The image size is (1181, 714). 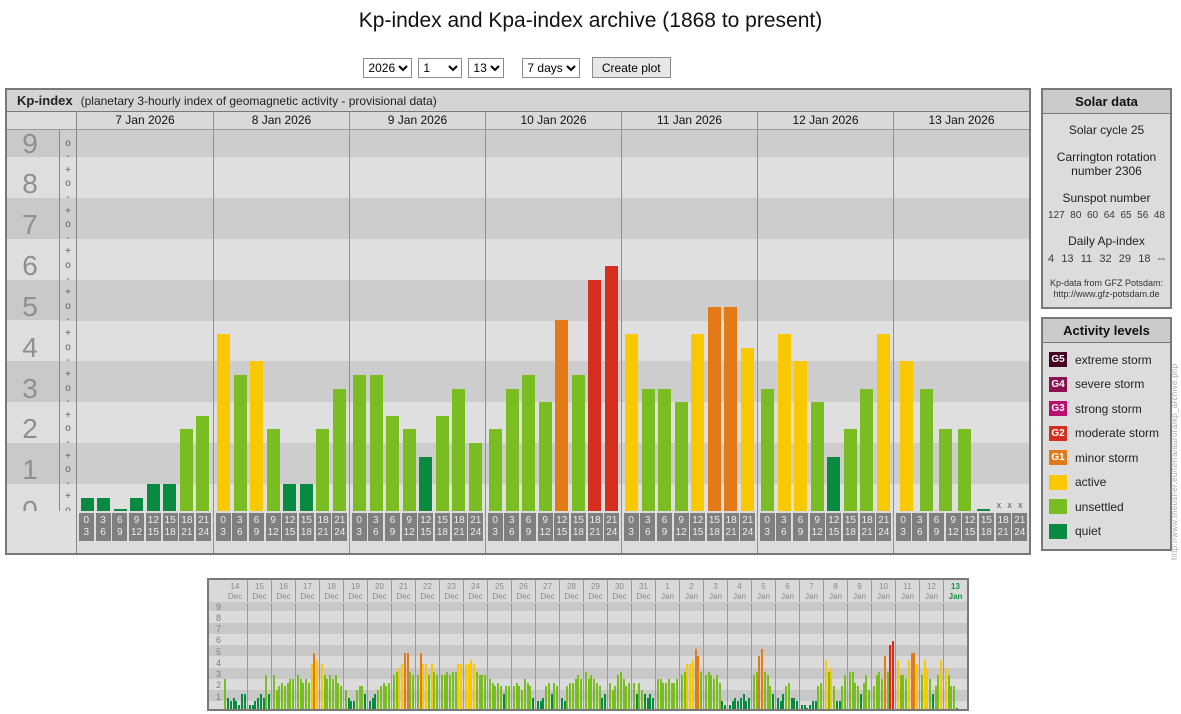 What do you see at coordinates (283, 591) in the screenshot?
I see `mini-day-header: 16 Dec` at bounding box center [283, 591].